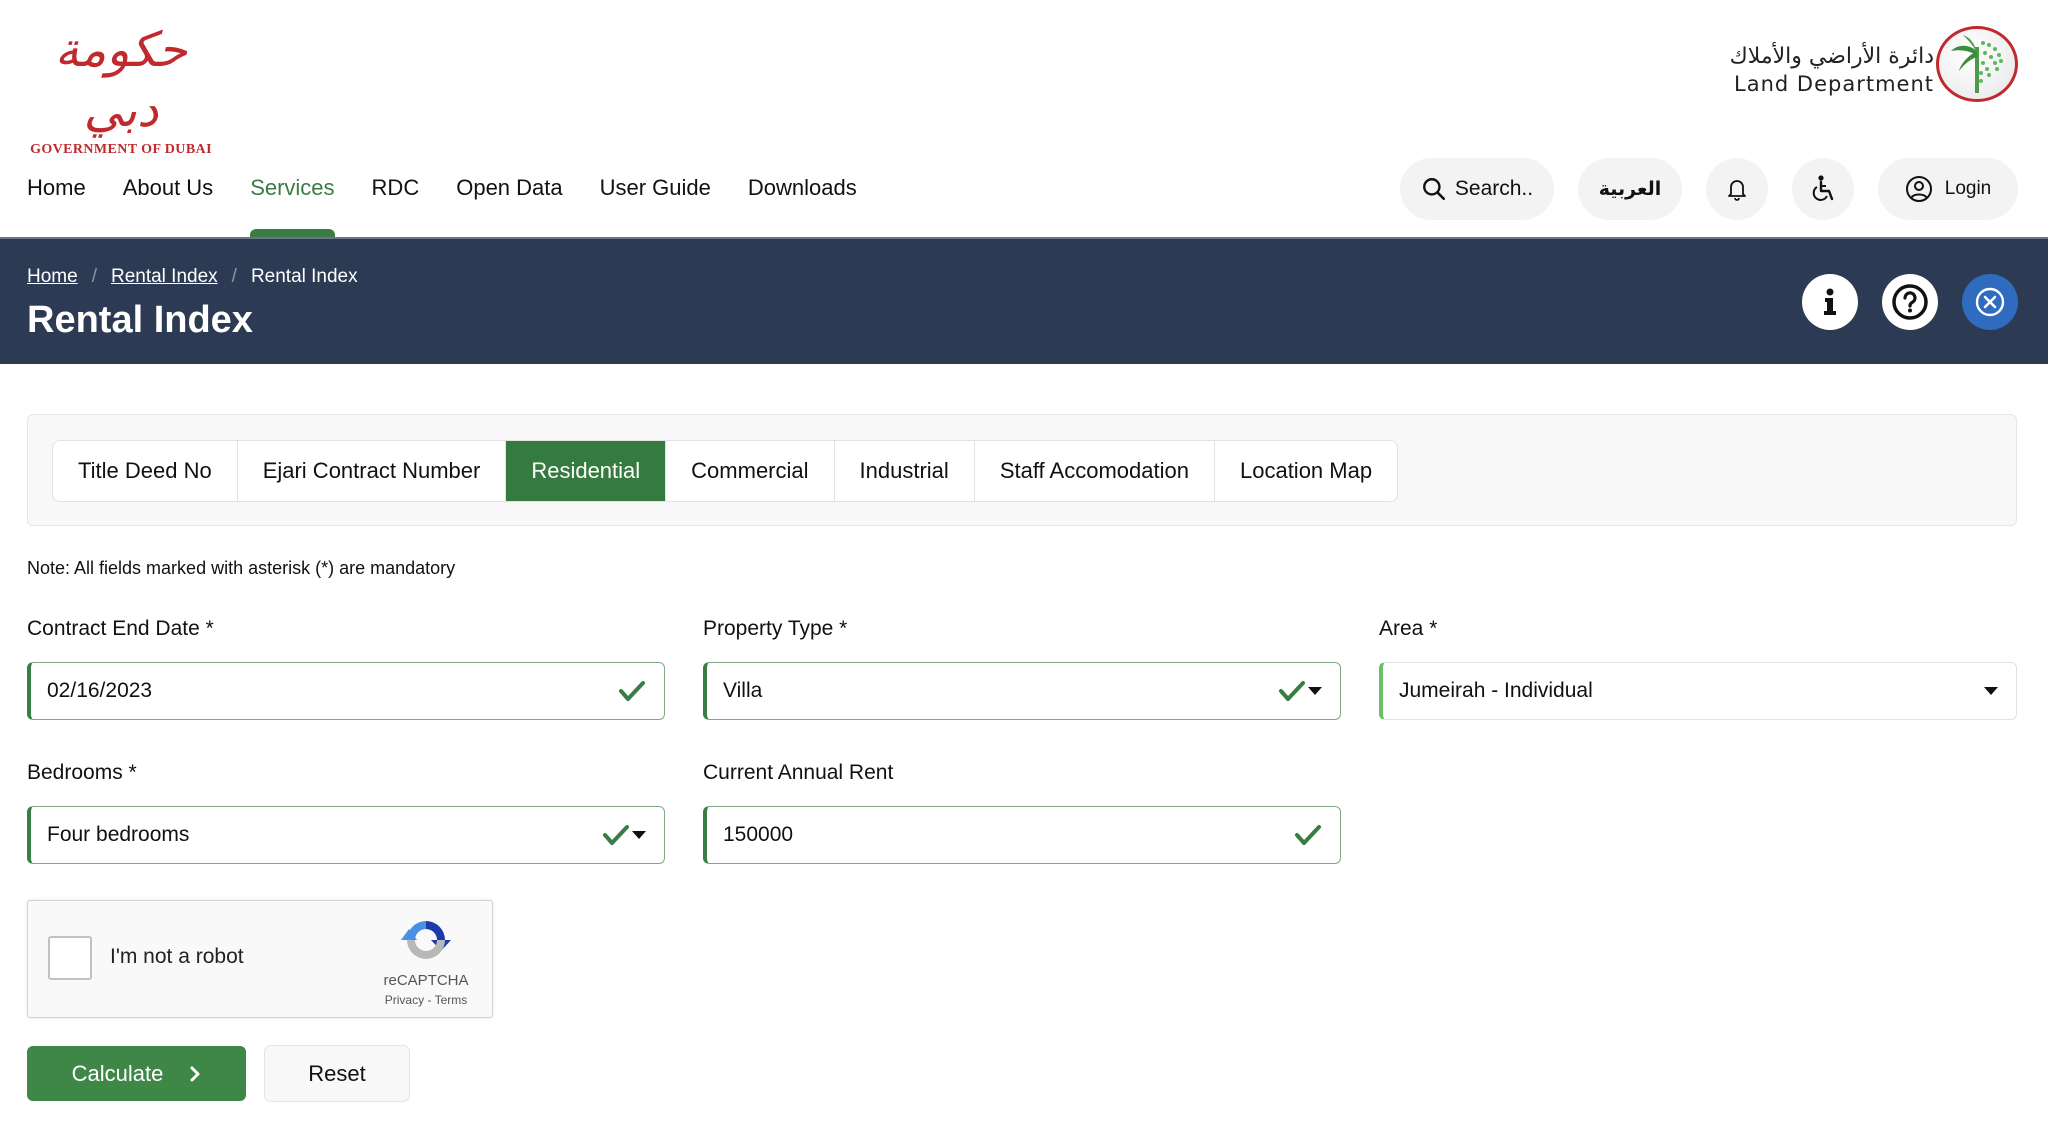 Image resolution: width=2048 pixels, height=1125 pixels. What do you see at coordinates (195, 1073) in the screenshot?
I see `chevron-right-icon` at bounding box center [195, 1073].